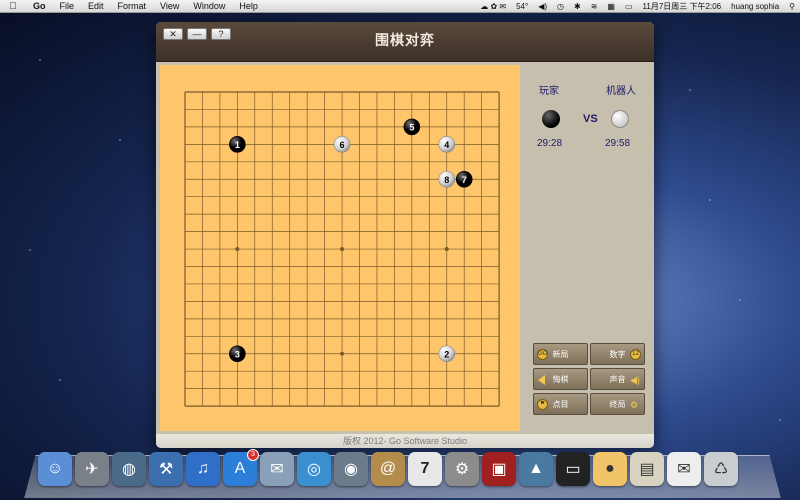  I want to click on calendar-icon: 7, so click(425, 469).